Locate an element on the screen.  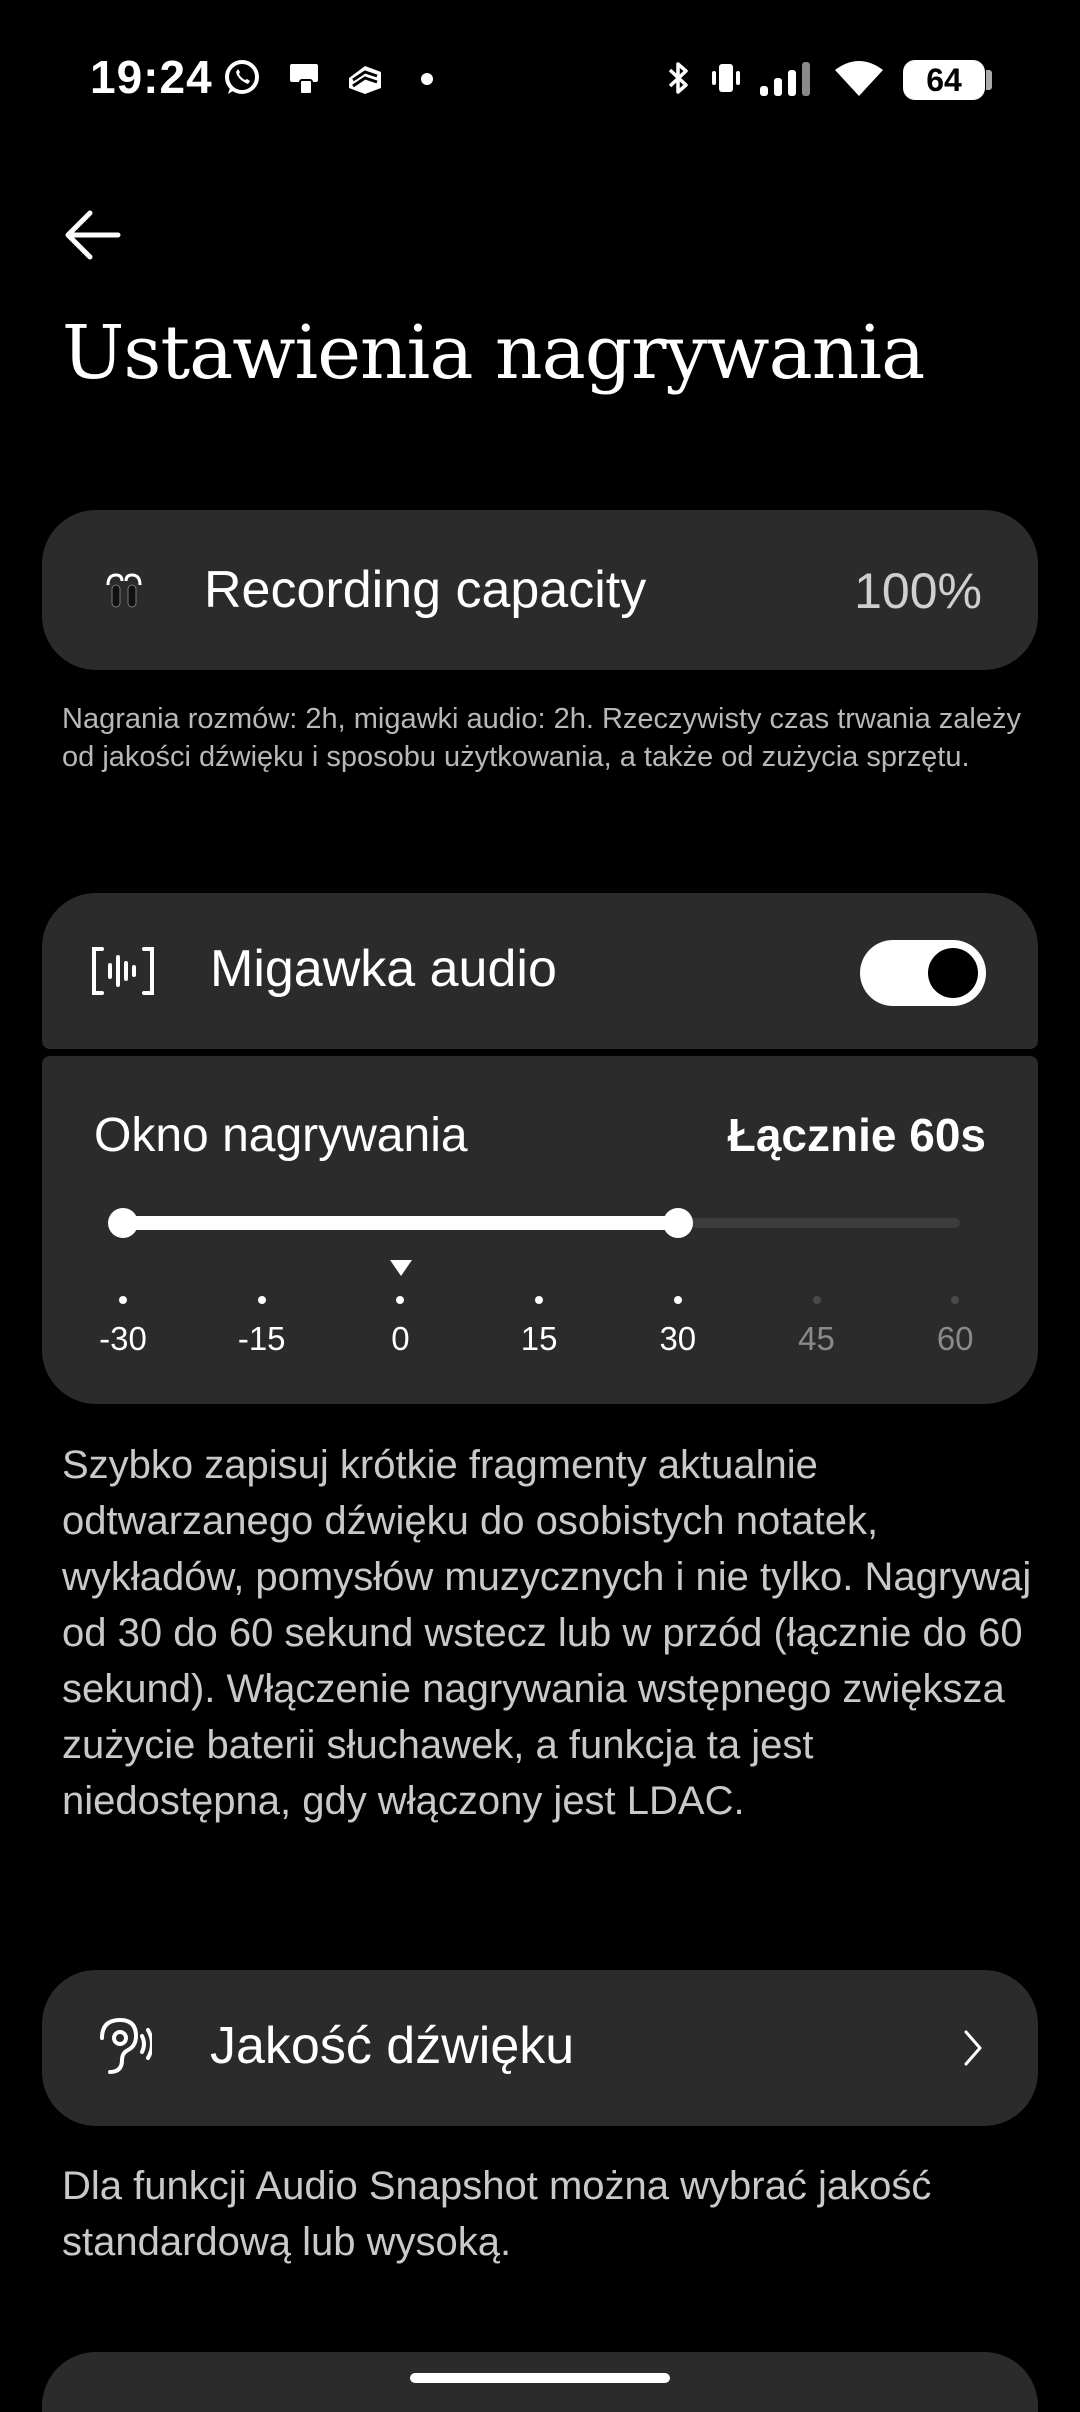
home-indicator is located at coordinates (540, 2378).